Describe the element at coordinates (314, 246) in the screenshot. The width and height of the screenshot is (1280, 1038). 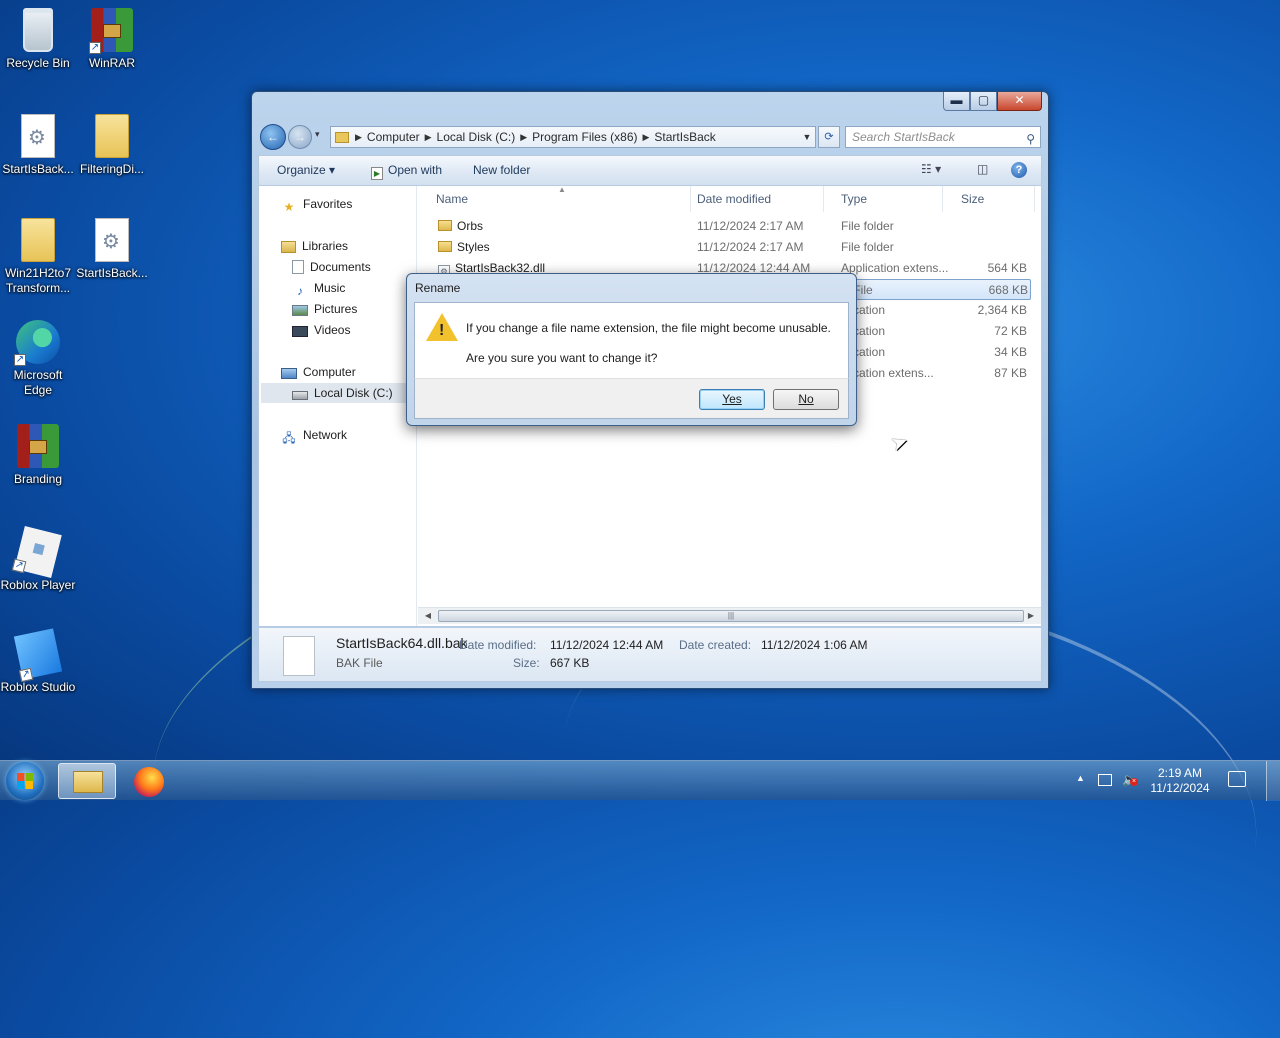
I see `nav-libraries: Libraries` at that location.